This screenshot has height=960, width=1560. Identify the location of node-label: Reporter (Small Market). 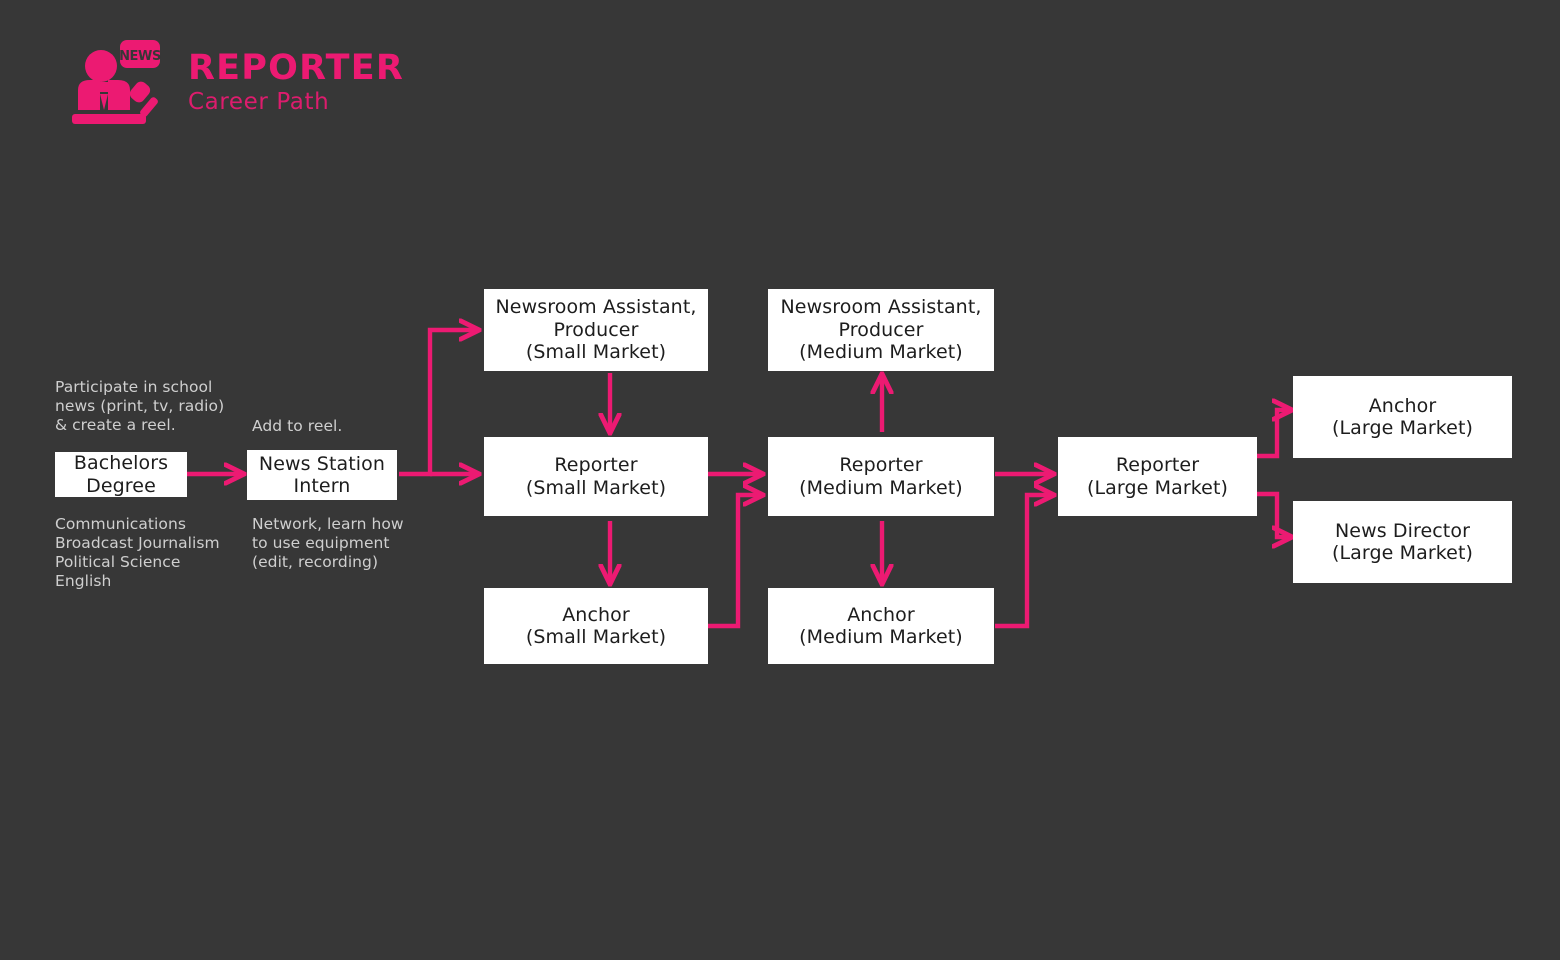
(596, 476).